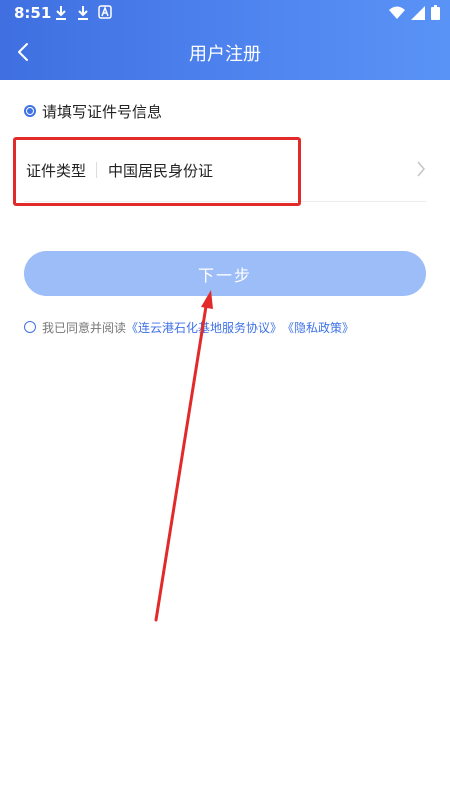  I want to click on agreement-row: 我已同意并阅读 《连云港石化基地服务协议》 《隐私政策》, so click(189, 327).